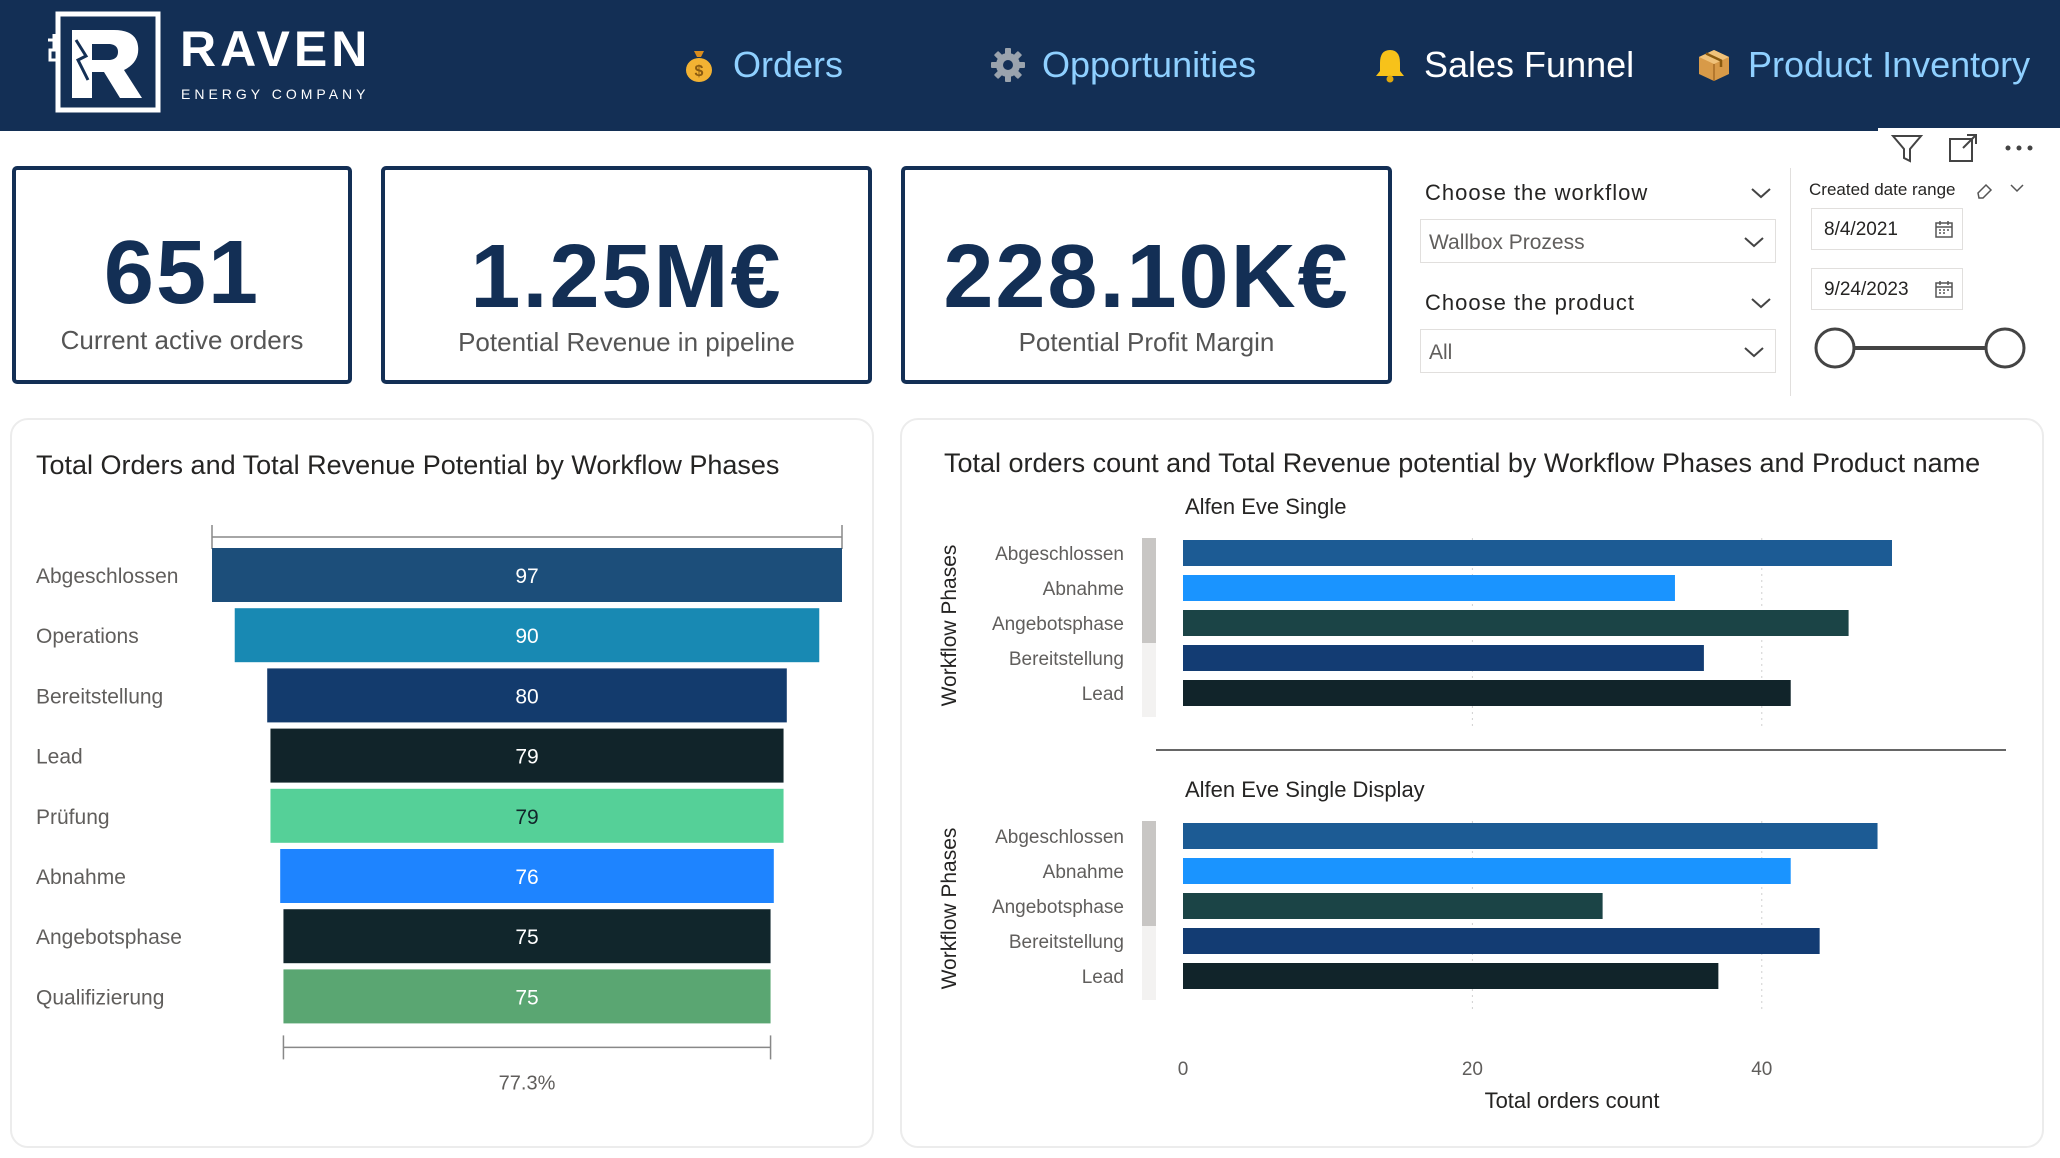 This screenshot has width=2060, height=1158. I want to click on nav-opportunities-label: Opportunities, so click(1149, 64).